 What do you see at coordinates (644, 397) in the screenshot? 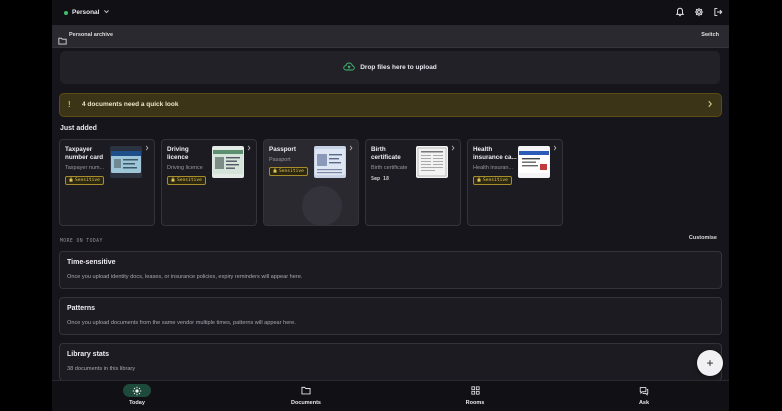
I see `nav-item-ask: Ask` at bounding box center [644, 397].